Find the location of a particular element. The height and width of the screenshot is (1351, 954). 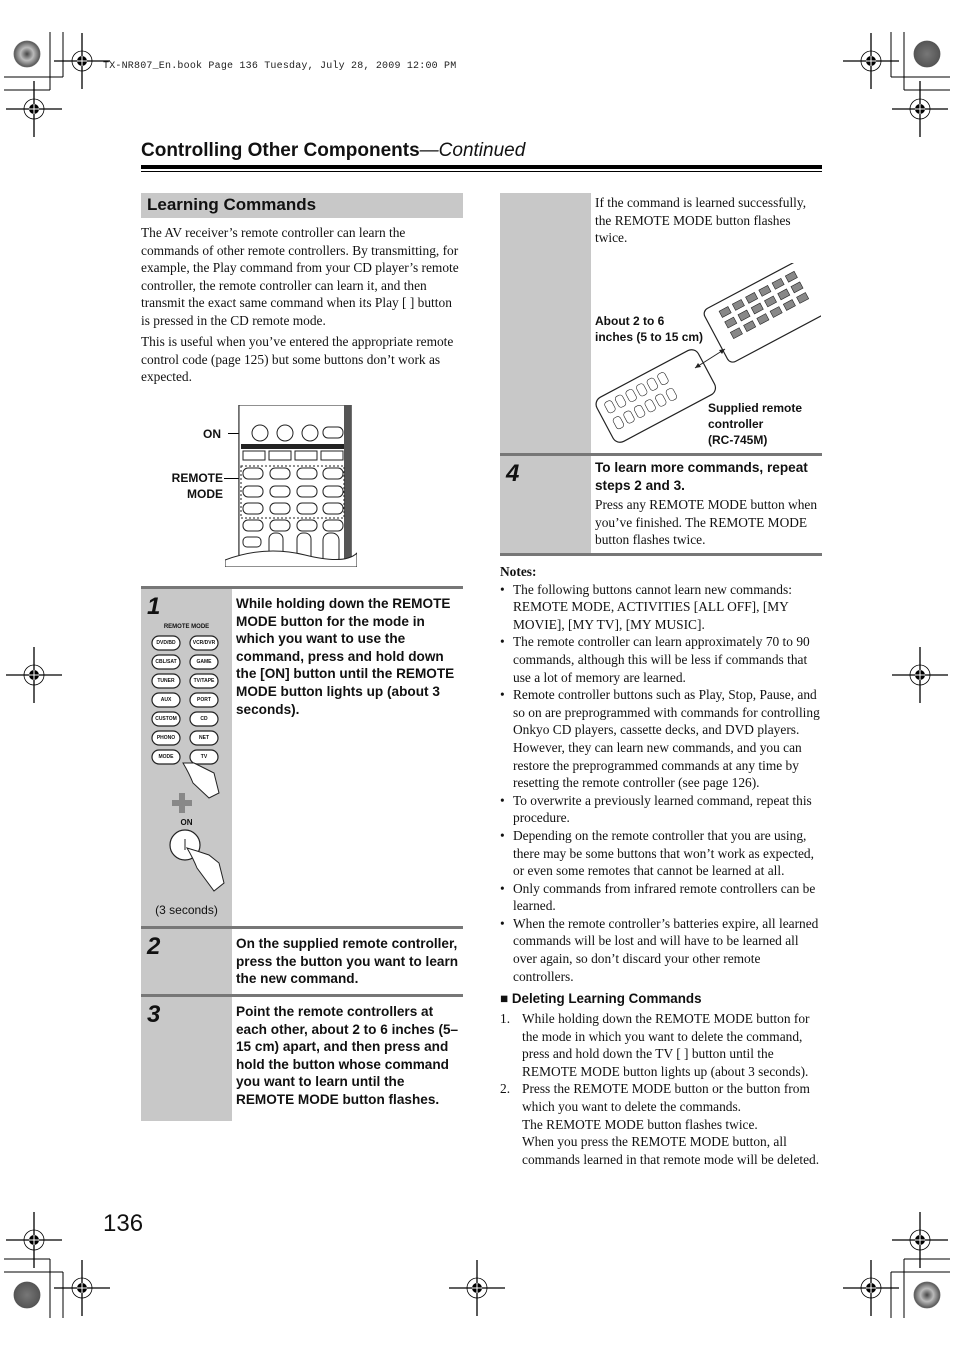

remote-mode-button: PHONO is located at coordinates (166, 738).